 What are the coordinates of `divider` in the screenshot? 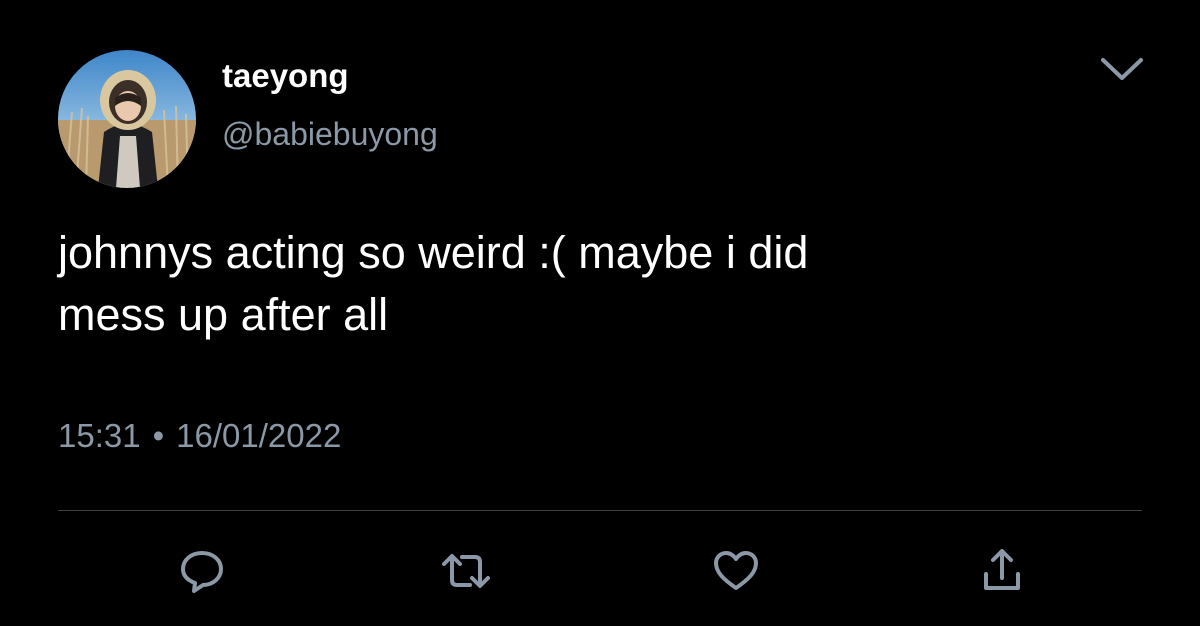 It's located at (600, 510).